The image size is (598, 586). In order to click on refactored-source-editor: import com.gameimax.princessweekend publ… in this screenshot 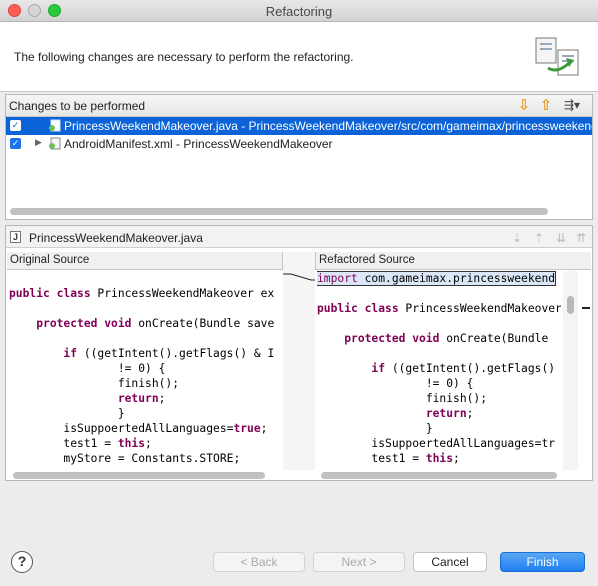, I will do `click(439, 370)`.